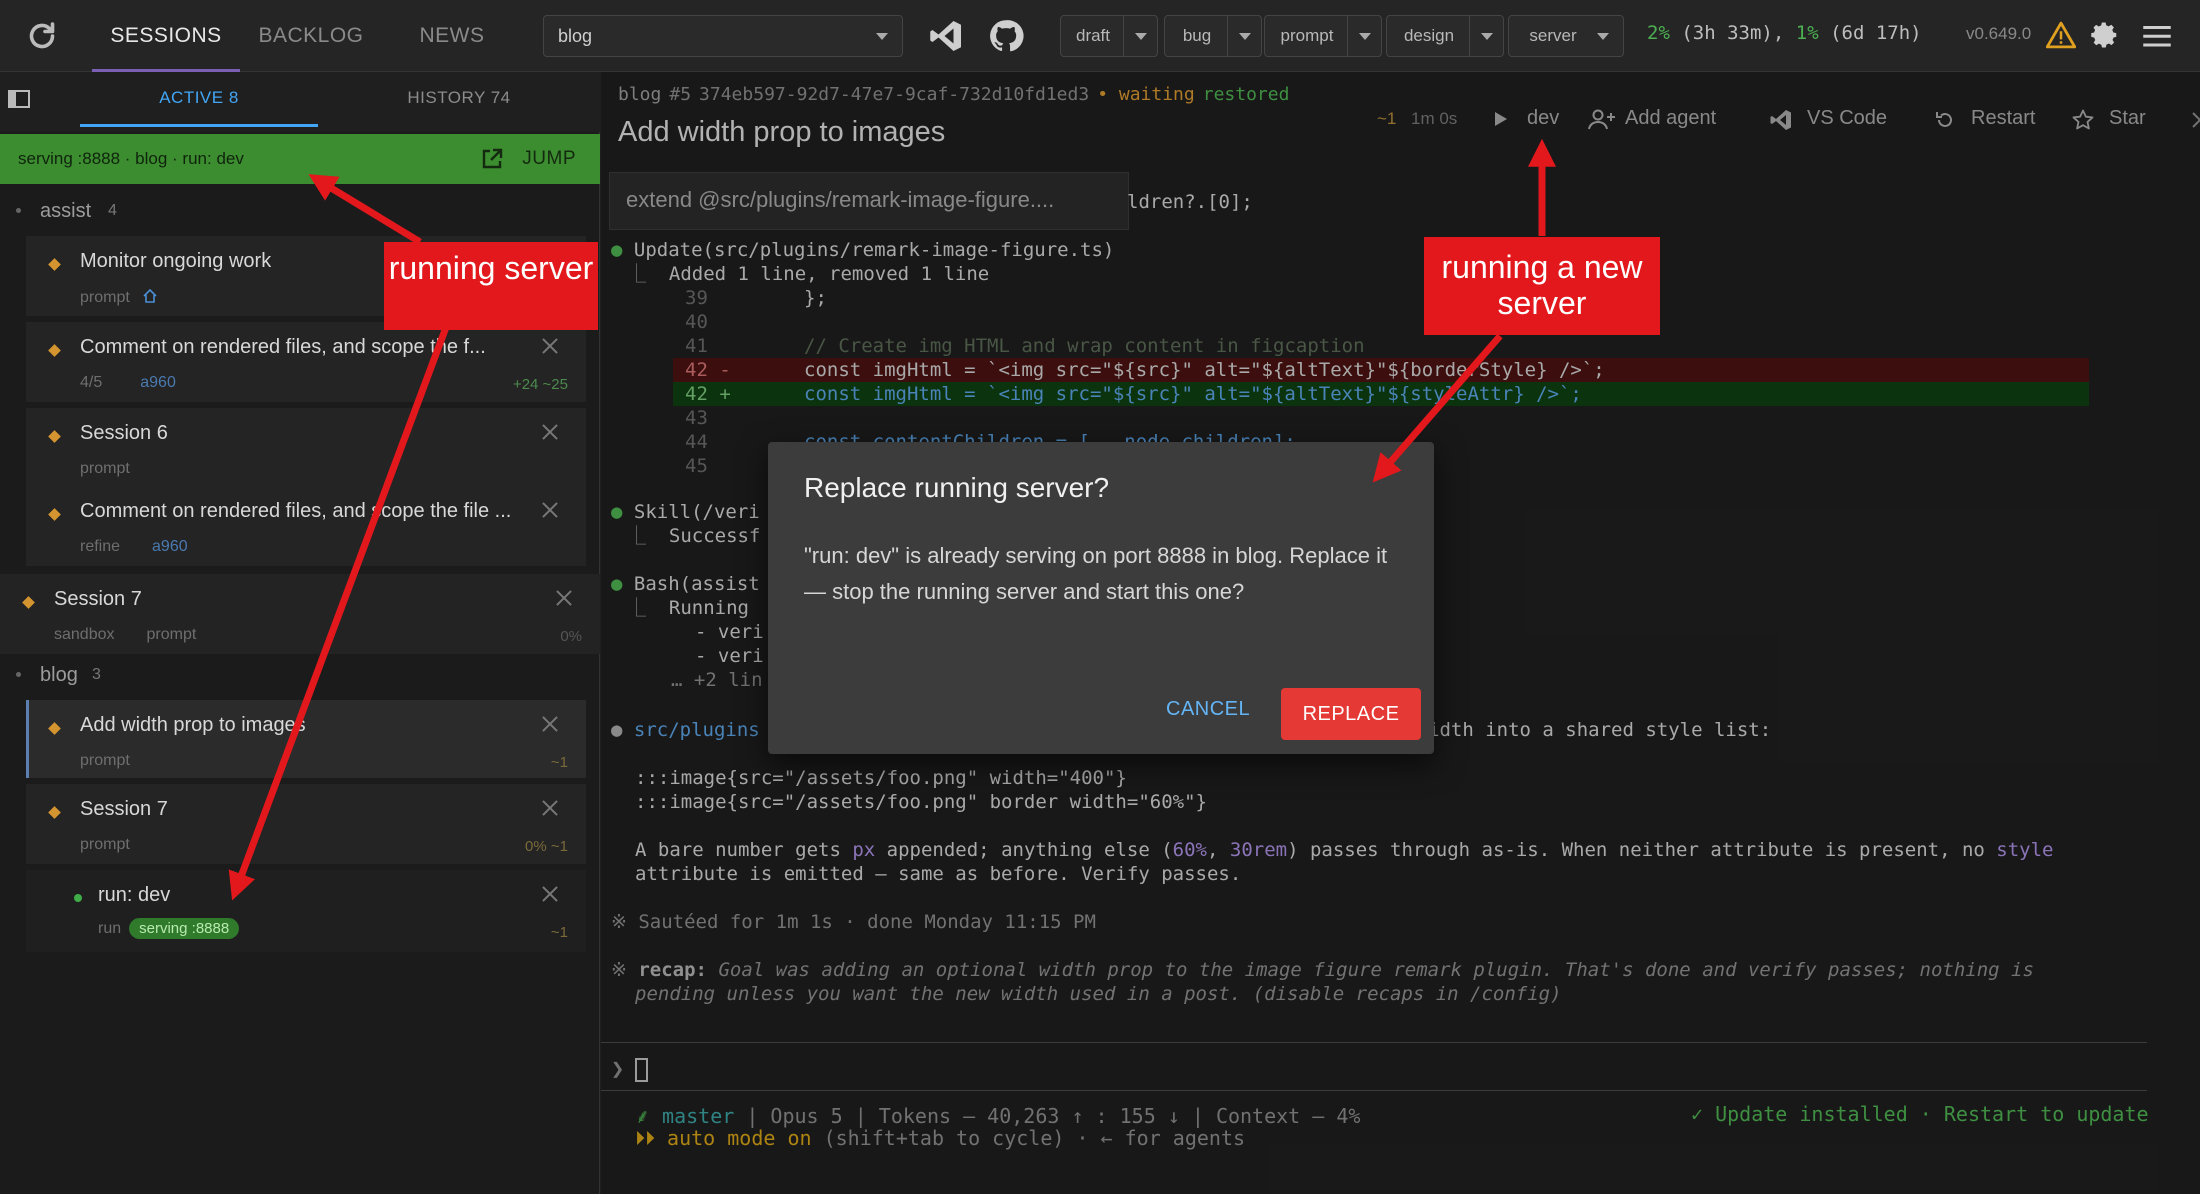  What do you see at coordinates (300, 614) in the screenshot?
I see `session-item: Session 7 sandbox prompt 0%` at bounding box center [300, 614].